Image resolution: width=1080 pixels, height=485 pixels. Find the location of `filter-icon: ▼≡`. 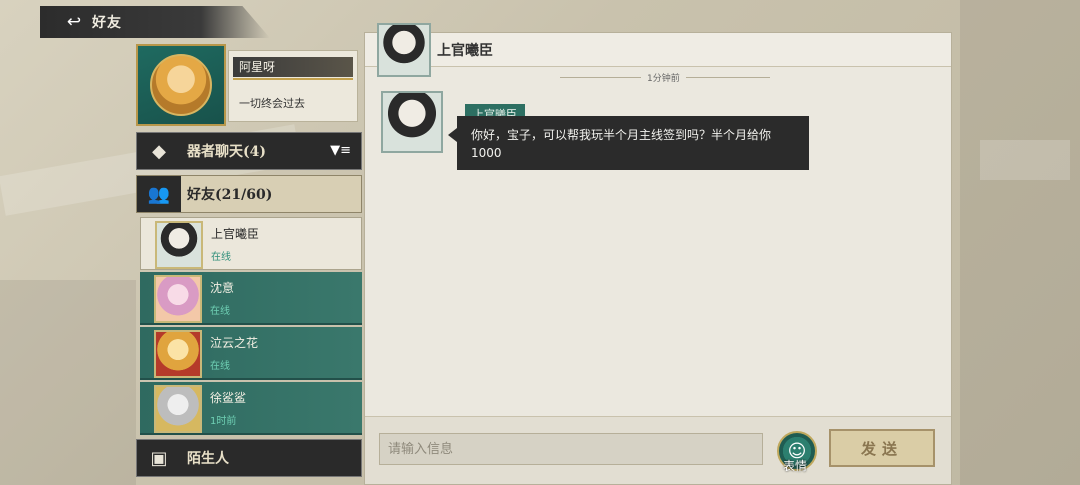

filter-icon: ▼≡ is located at coordinates (340, 150).